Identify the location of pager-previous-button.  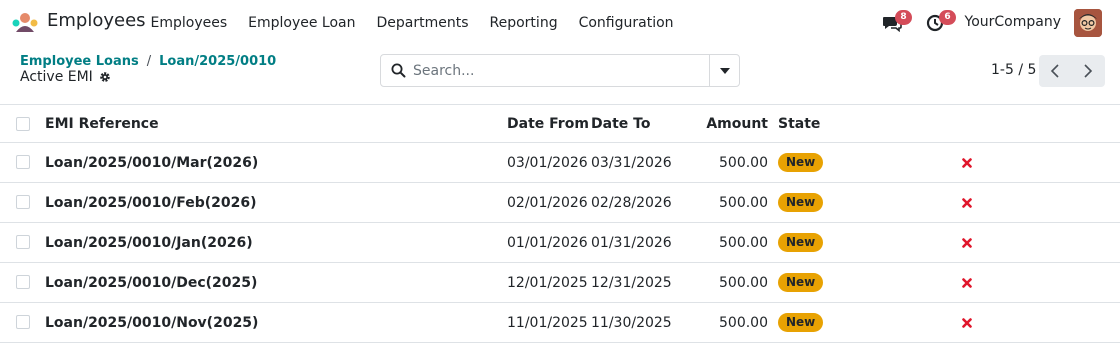
(1055, 71).